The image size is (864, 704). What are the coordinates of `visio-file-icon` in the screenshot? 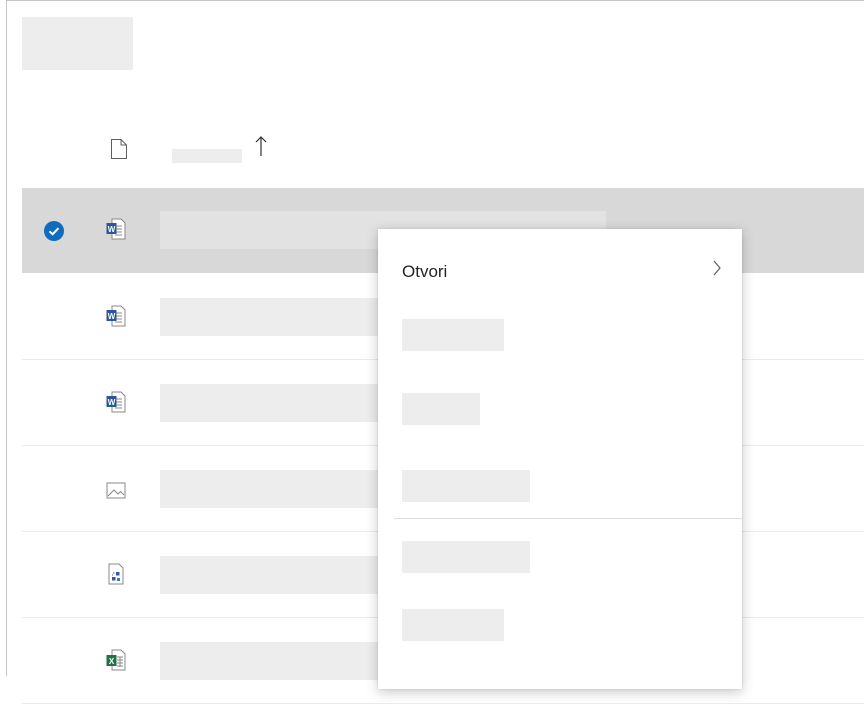 It's located at (116, 574).